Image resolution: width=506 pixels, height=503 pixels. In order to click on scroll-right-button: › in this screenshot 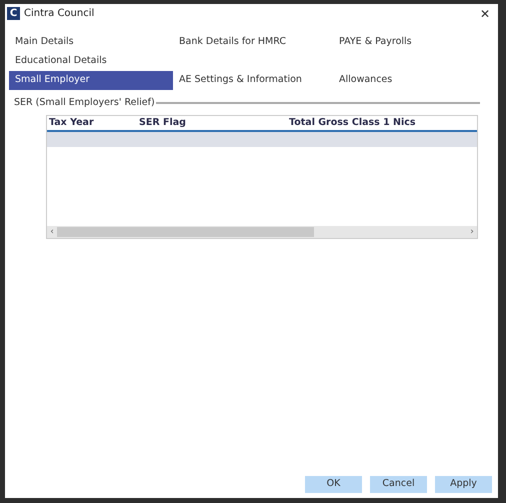, I will do `click(472, 232)`.